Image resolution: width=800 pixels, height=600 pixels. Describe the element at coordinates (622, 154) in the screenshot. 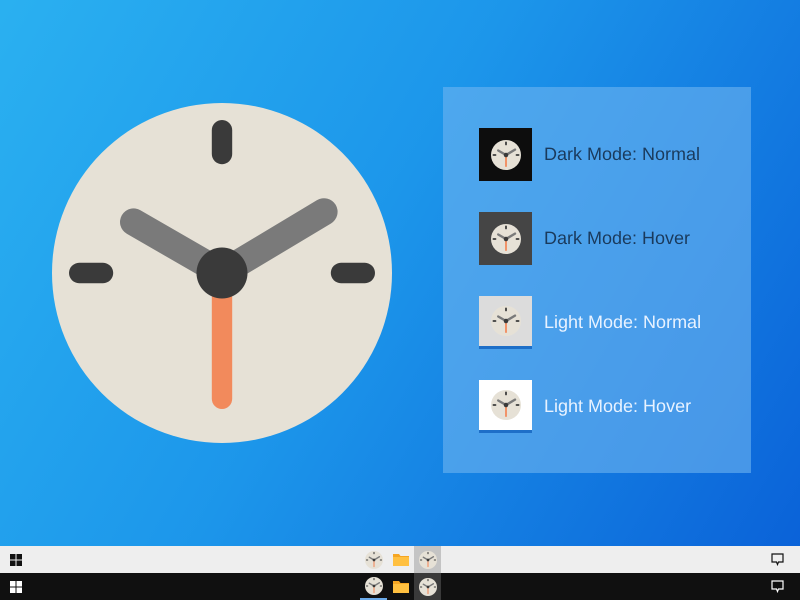

I see `variant-label: Dark Mode: Normal` at that location.